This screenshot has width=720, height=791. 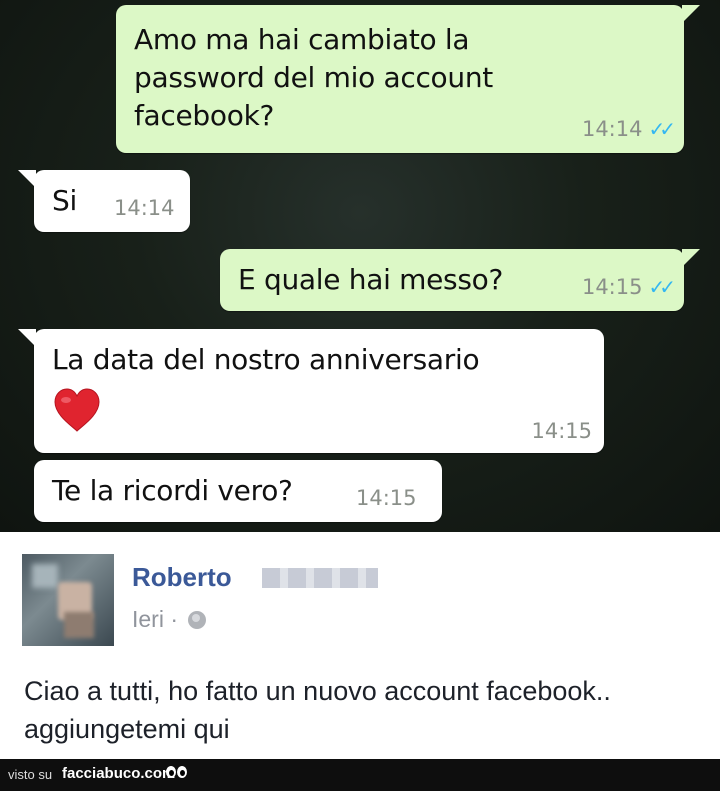 I want to click on message-text: E quale hai messo?, so click(x=371, y=279).